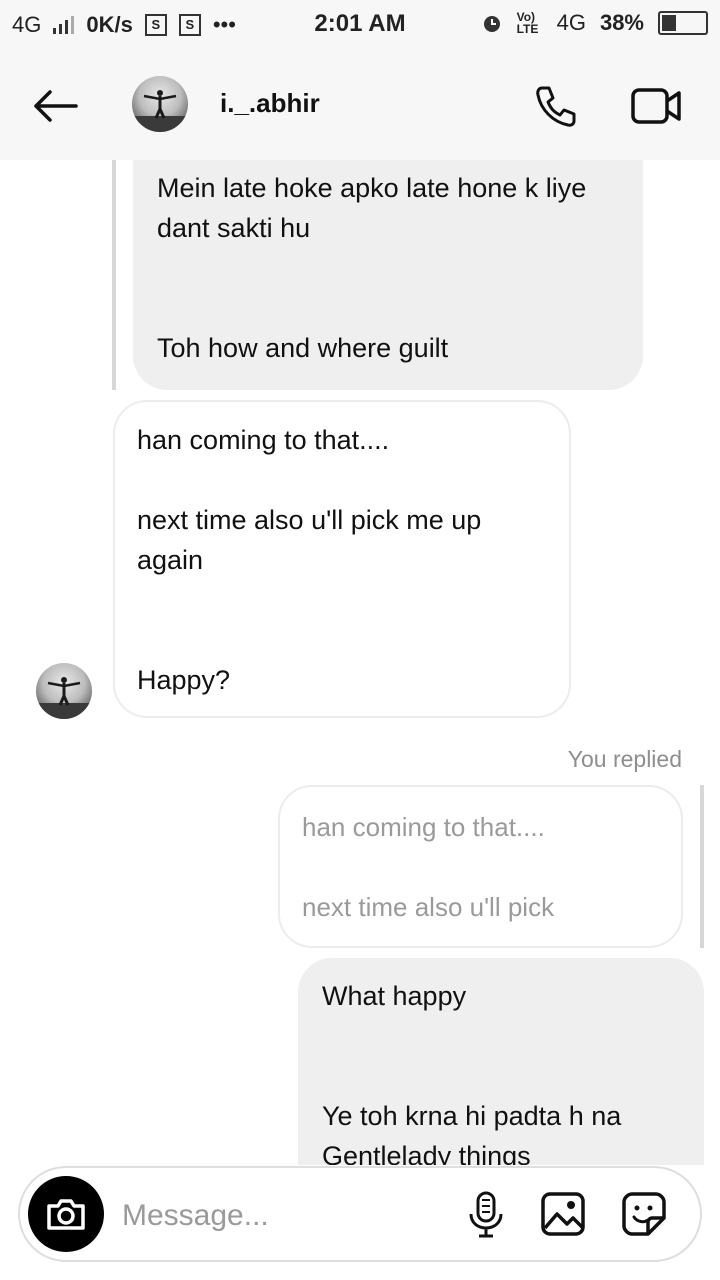  What do you see at coordinates (272, 1216) in the screenshot?
I see `message-input` at bounding box center [272, 1216].